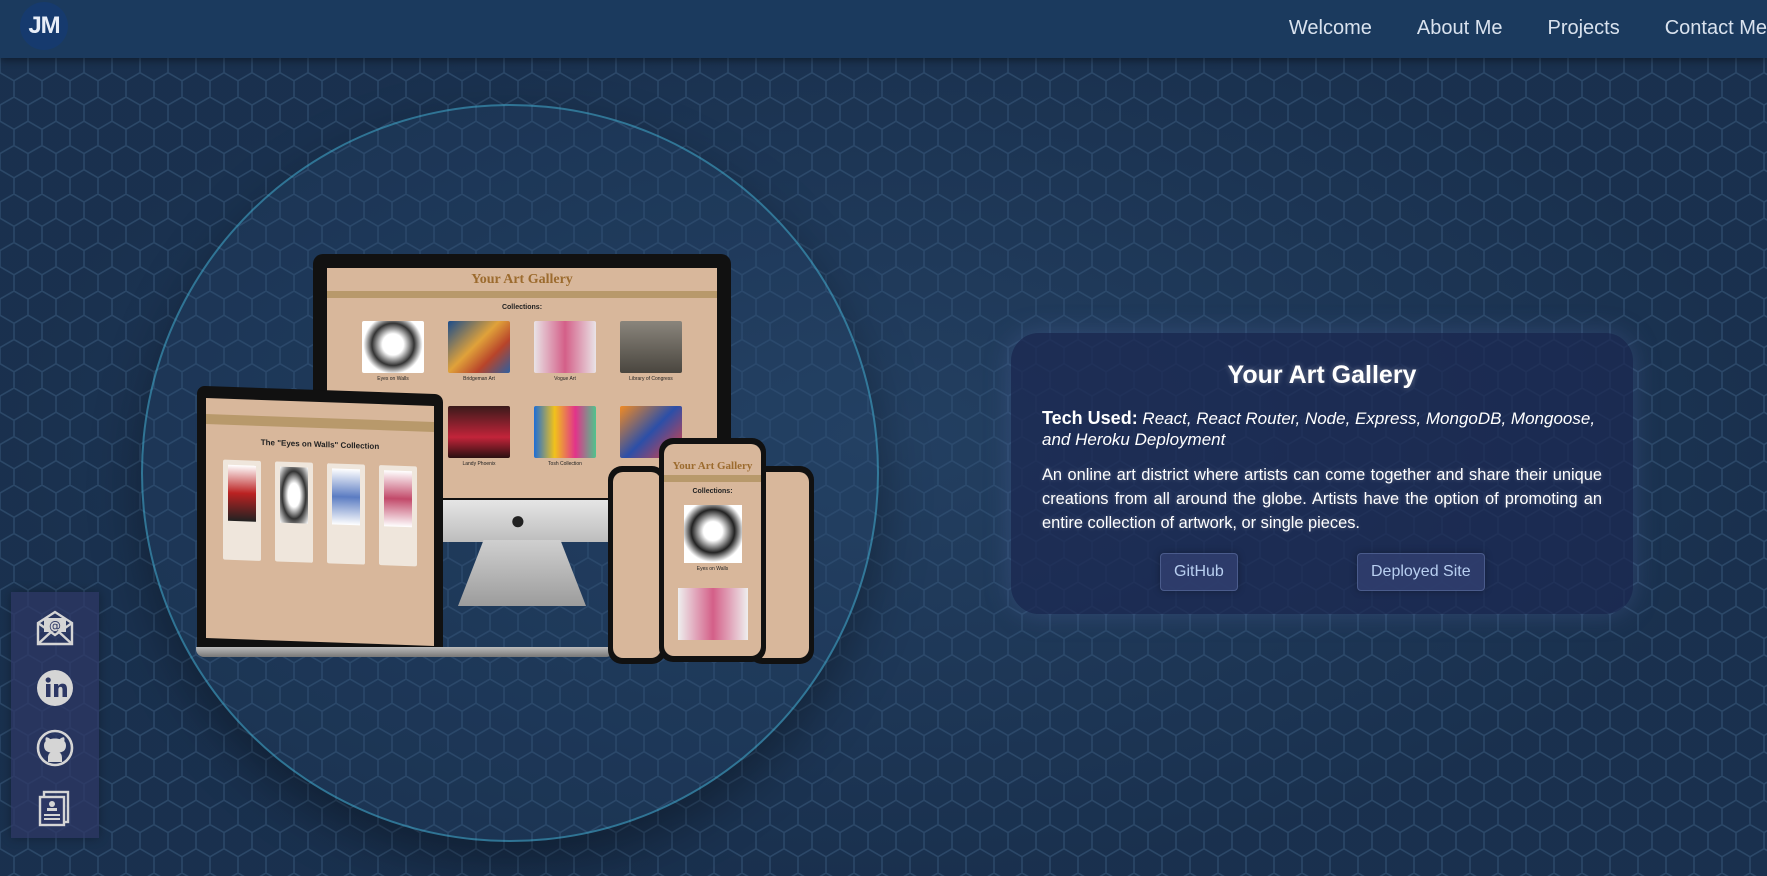 The width and height of the screenshot is (1767, 876). I want to click on collection-card: Library of Congress, so click(651, 351).